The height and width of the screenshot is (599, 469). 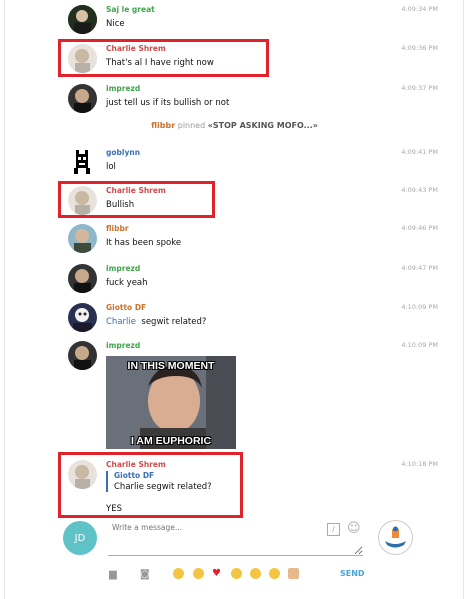 What do you see at coordinates (234, 557) in the screenshot?
I see `message-composer: JD / ☺ ▆ ◙ ♥ SEND` at bounding box center [234, 557].